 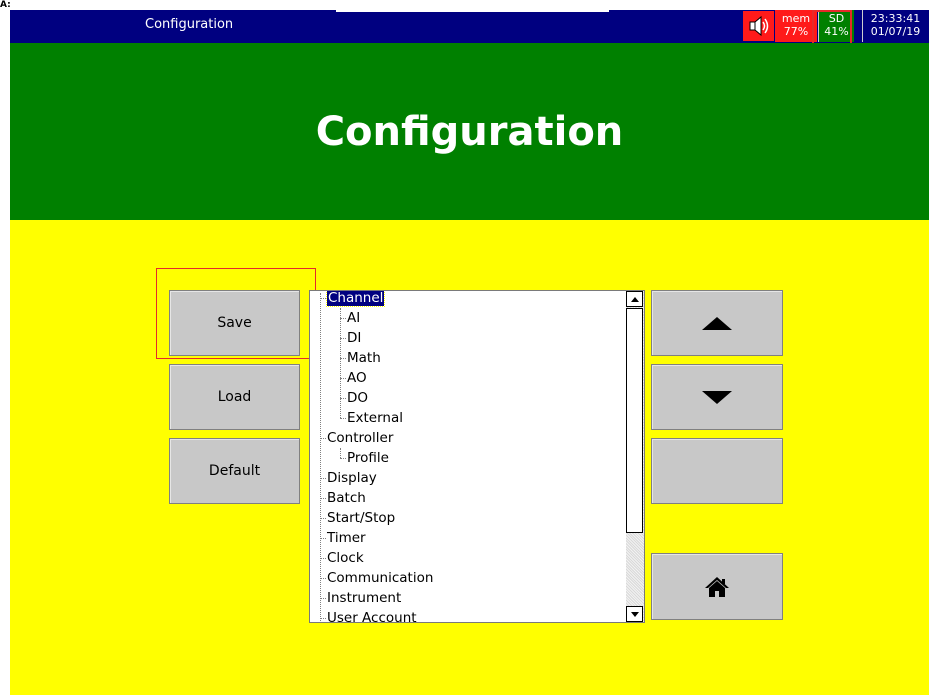 What do you see at coordinates (758, 26) in the screenshot?
I see `speaker-icon` at bounding box center [758, 26].